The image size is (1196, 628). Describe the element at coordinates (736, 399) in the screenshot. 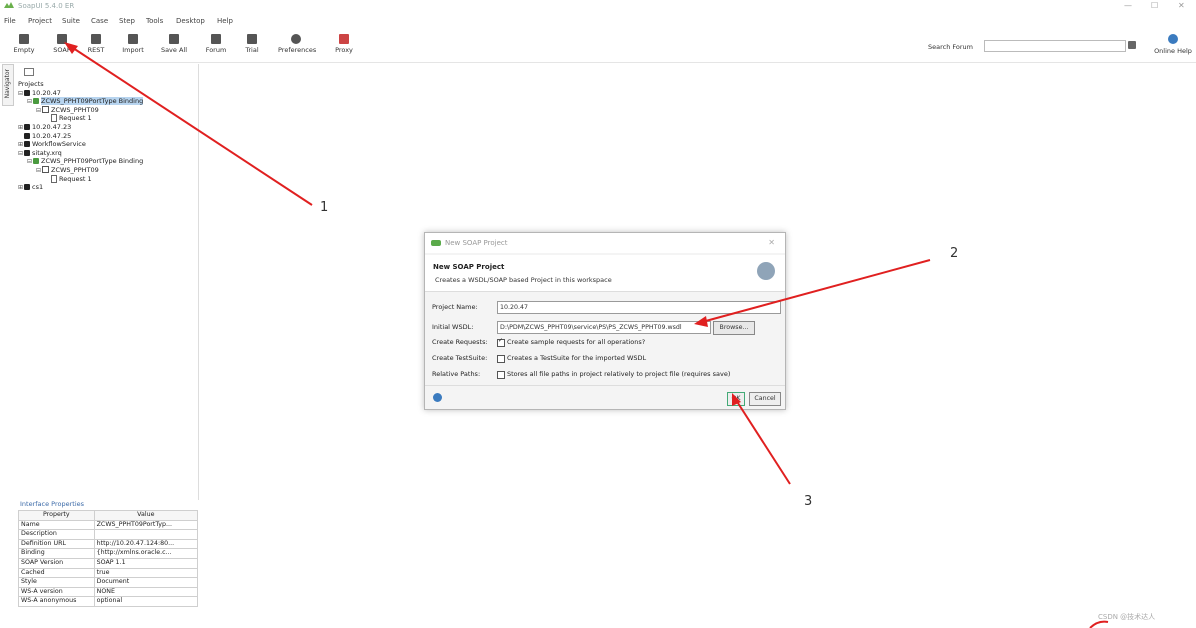

I see `ok-button: OK` at that location.